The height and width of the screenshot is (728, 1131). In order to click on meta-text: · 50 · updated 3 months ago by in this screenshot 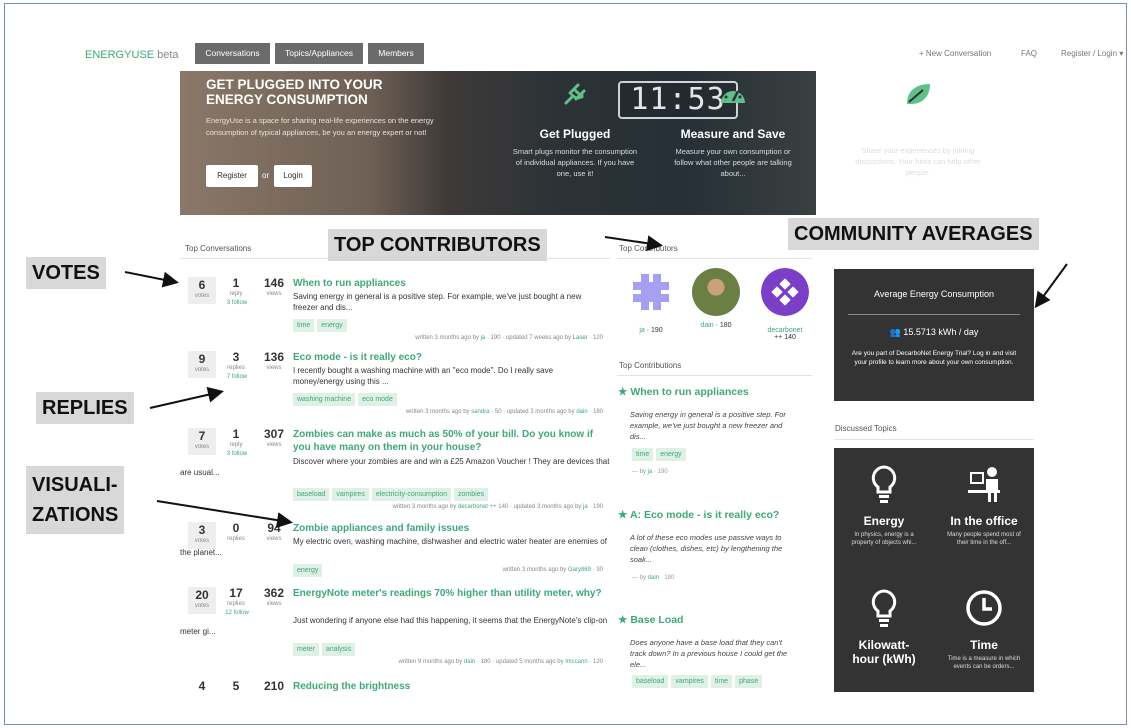, I will do `click(533, 412)`.